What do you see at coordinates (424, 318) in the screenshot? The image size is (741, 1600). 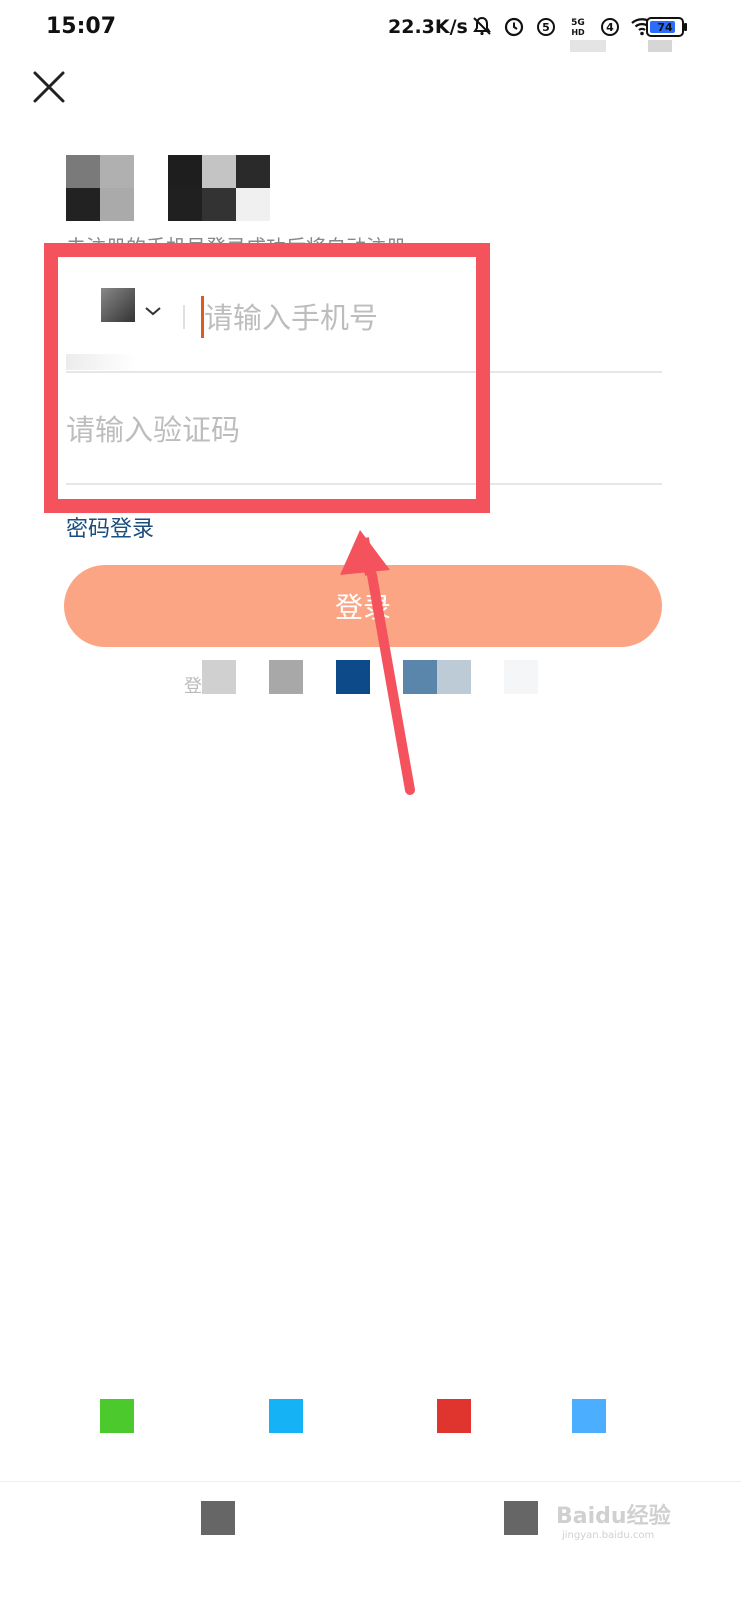 I see `phone-input` at bounding box center [424, 318].